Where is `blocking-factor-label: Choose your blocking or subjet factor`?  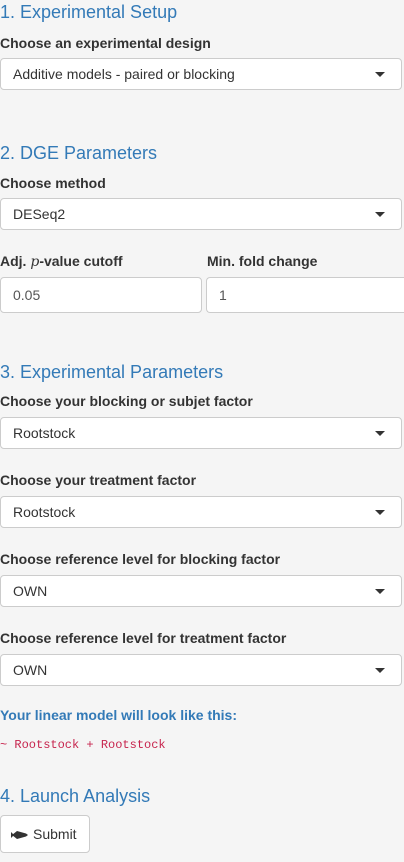
blocking-factor-label: Choose your blocking or subjet factor is located at coordinates (126, 401).